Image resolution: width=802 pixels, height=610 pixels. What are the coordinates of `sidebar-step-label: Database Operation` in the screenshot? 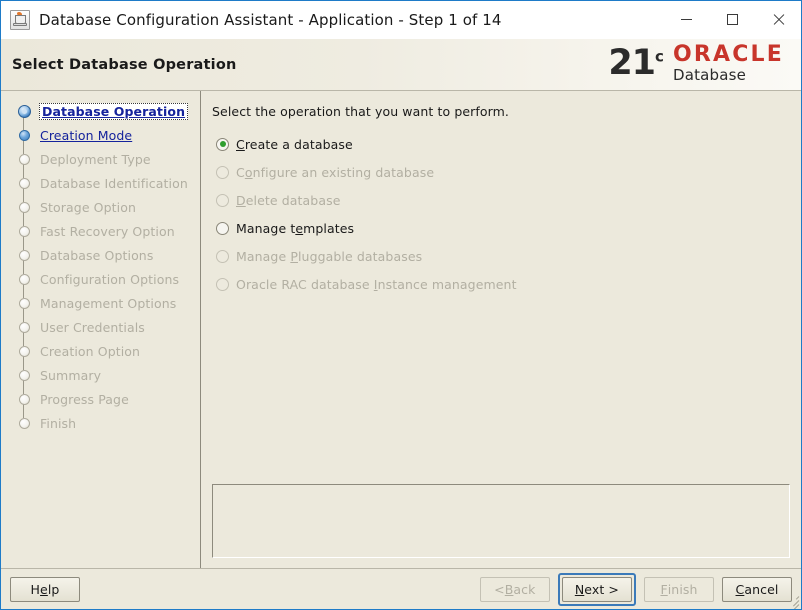 It's located at (114, 111).